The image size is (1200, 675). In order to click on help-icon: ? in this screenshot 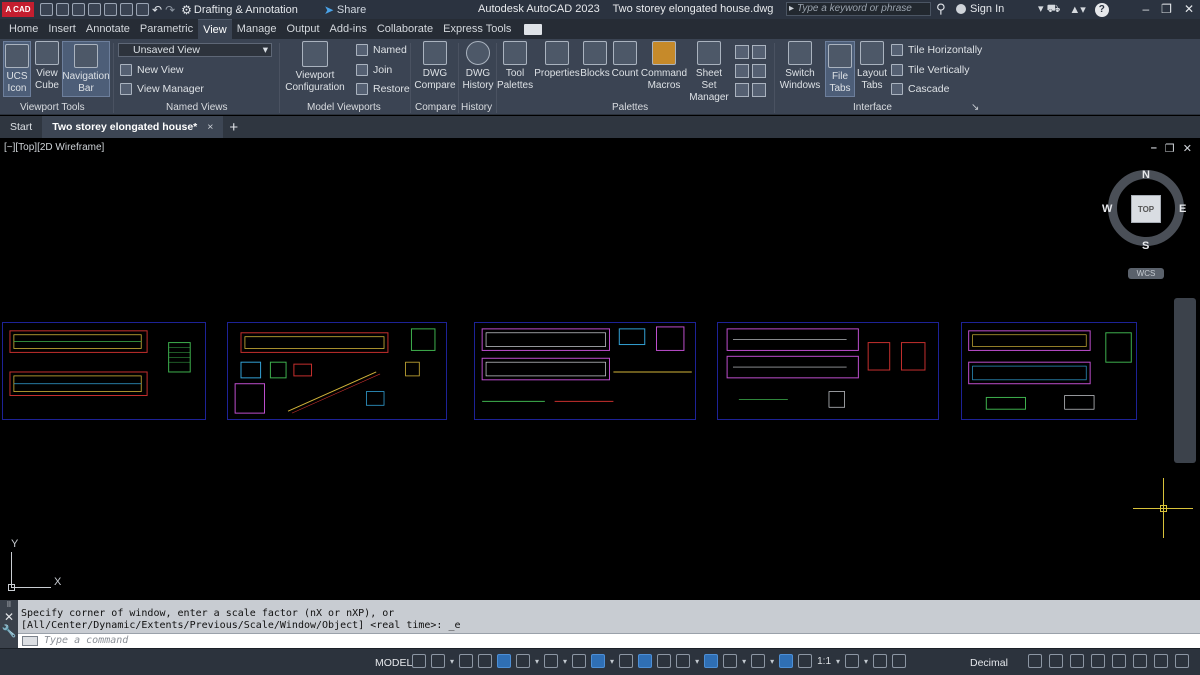, I will do `click(1101, 9)`.